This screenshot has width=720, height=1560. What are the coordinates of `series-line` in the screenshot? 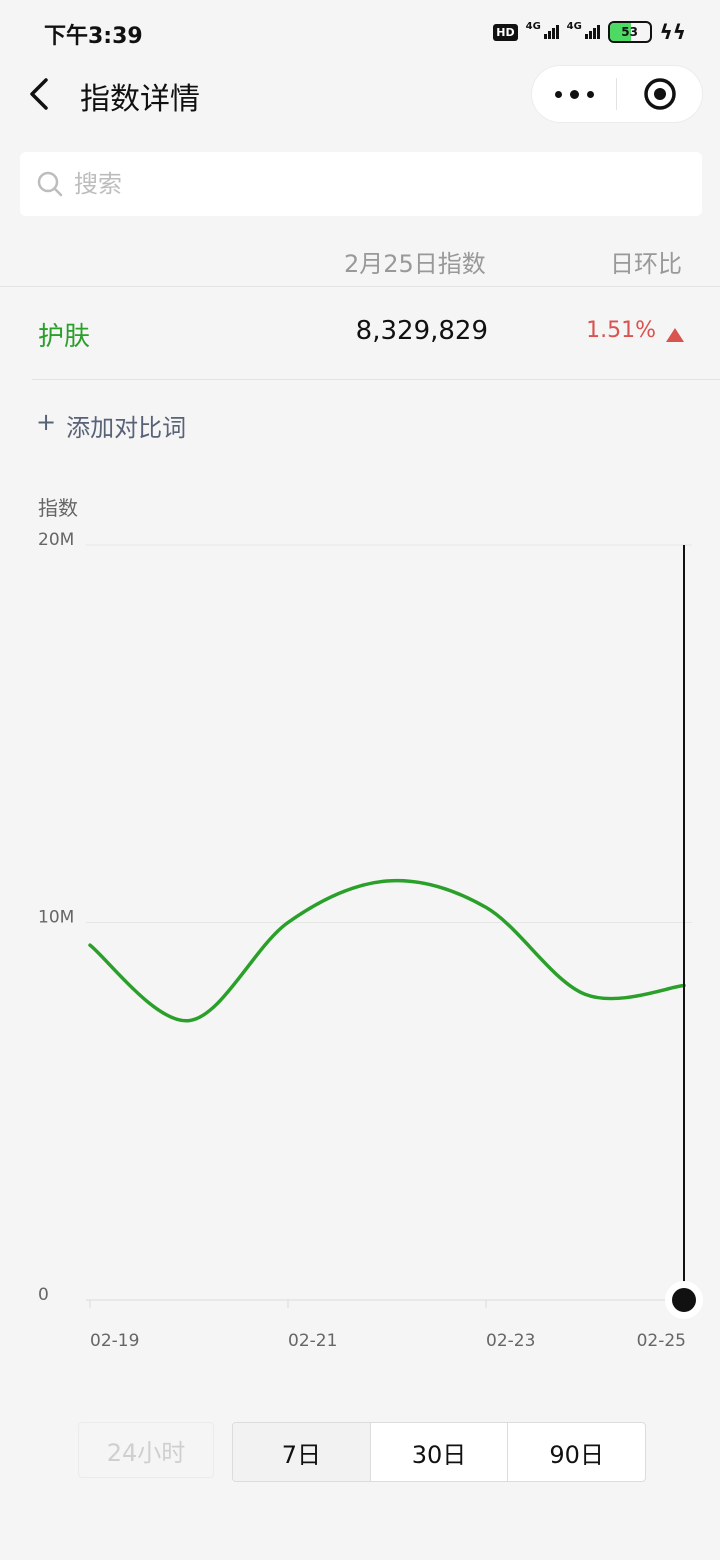 It's located at (387, 950).